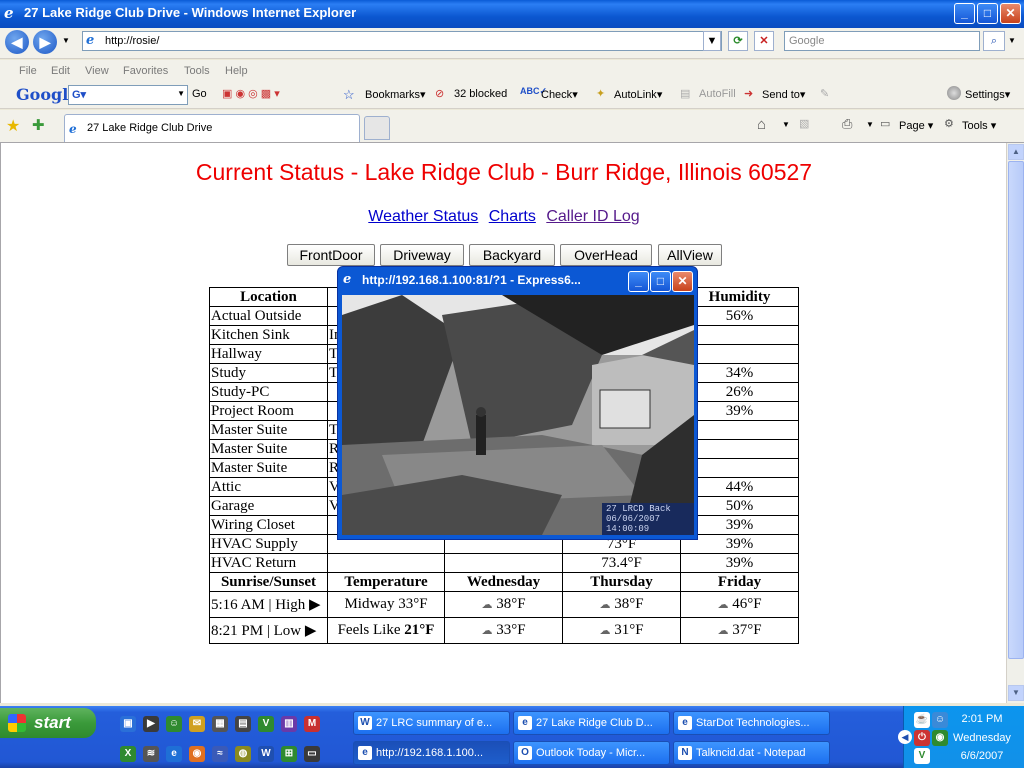  What do you see at coordinates (60, 71) in the screenshot?
I see `menu-edit: Edit` at bounding box center [60, 71].